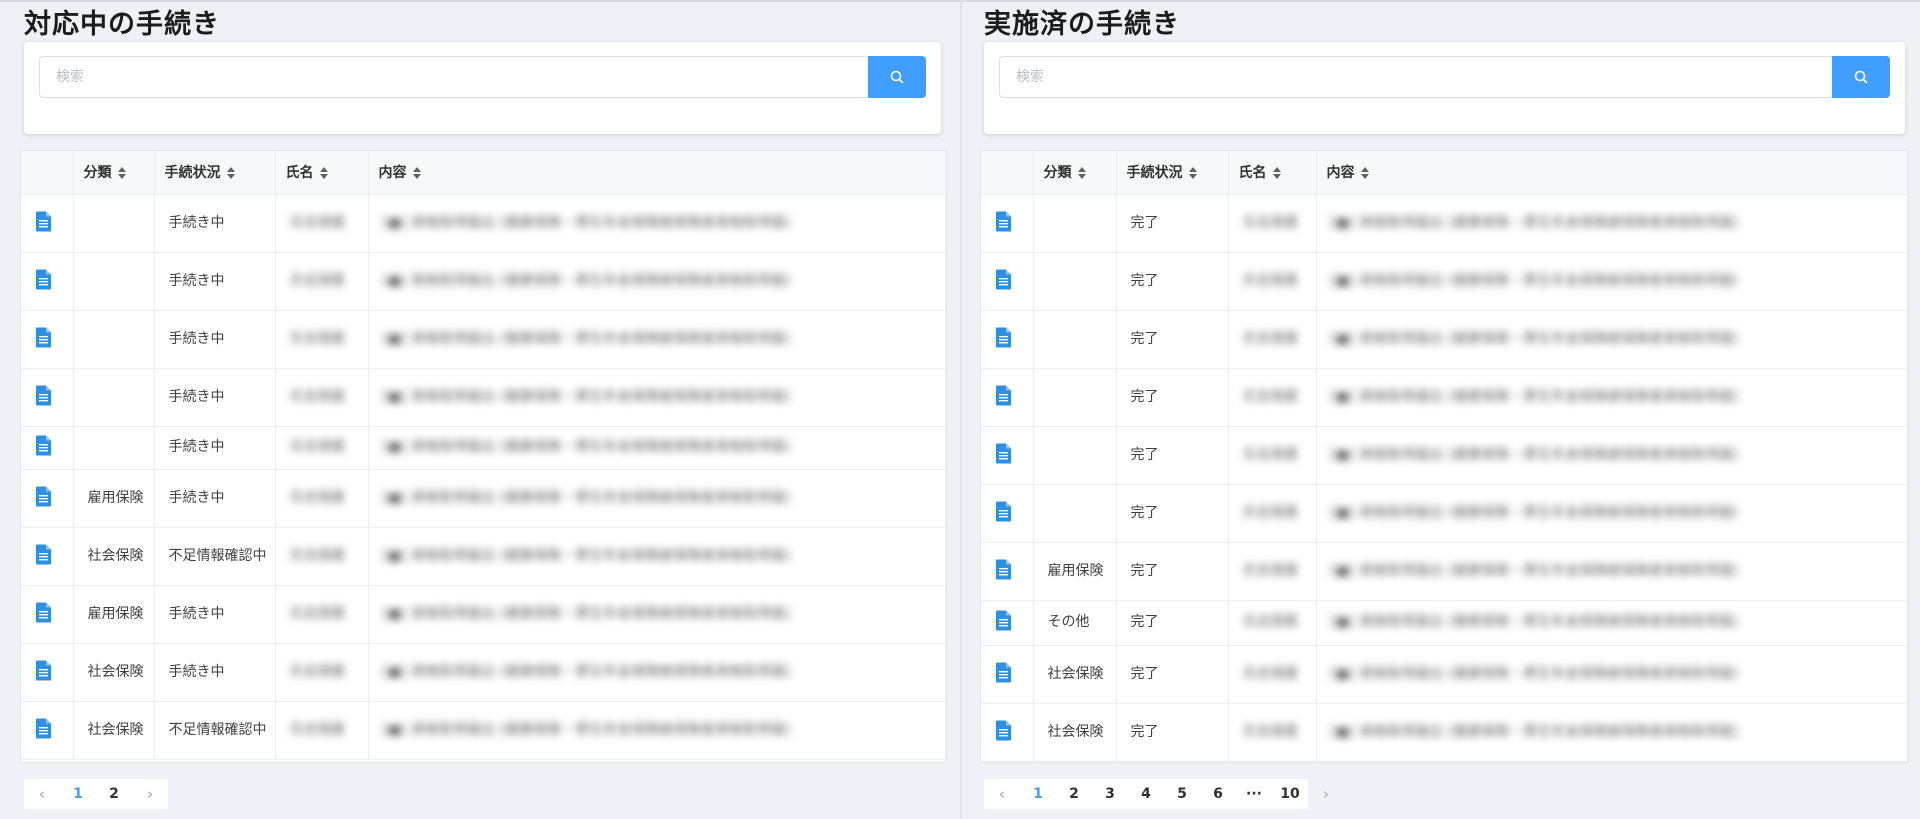 This screenshot has width=1920, height=819. Describe the element at coordinates (1146, 794) in the screenshot. I see `page-button: 4` at that location.